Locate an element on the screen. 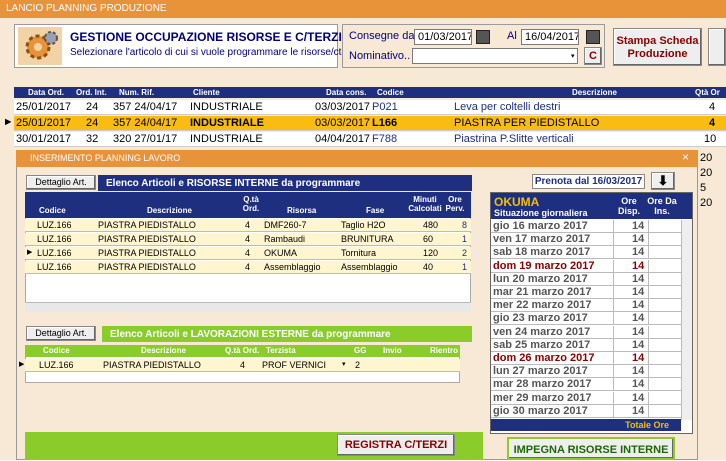 The width and height of the screenshot is (726, 461). c-button: C is located at coordinates (593, 56).